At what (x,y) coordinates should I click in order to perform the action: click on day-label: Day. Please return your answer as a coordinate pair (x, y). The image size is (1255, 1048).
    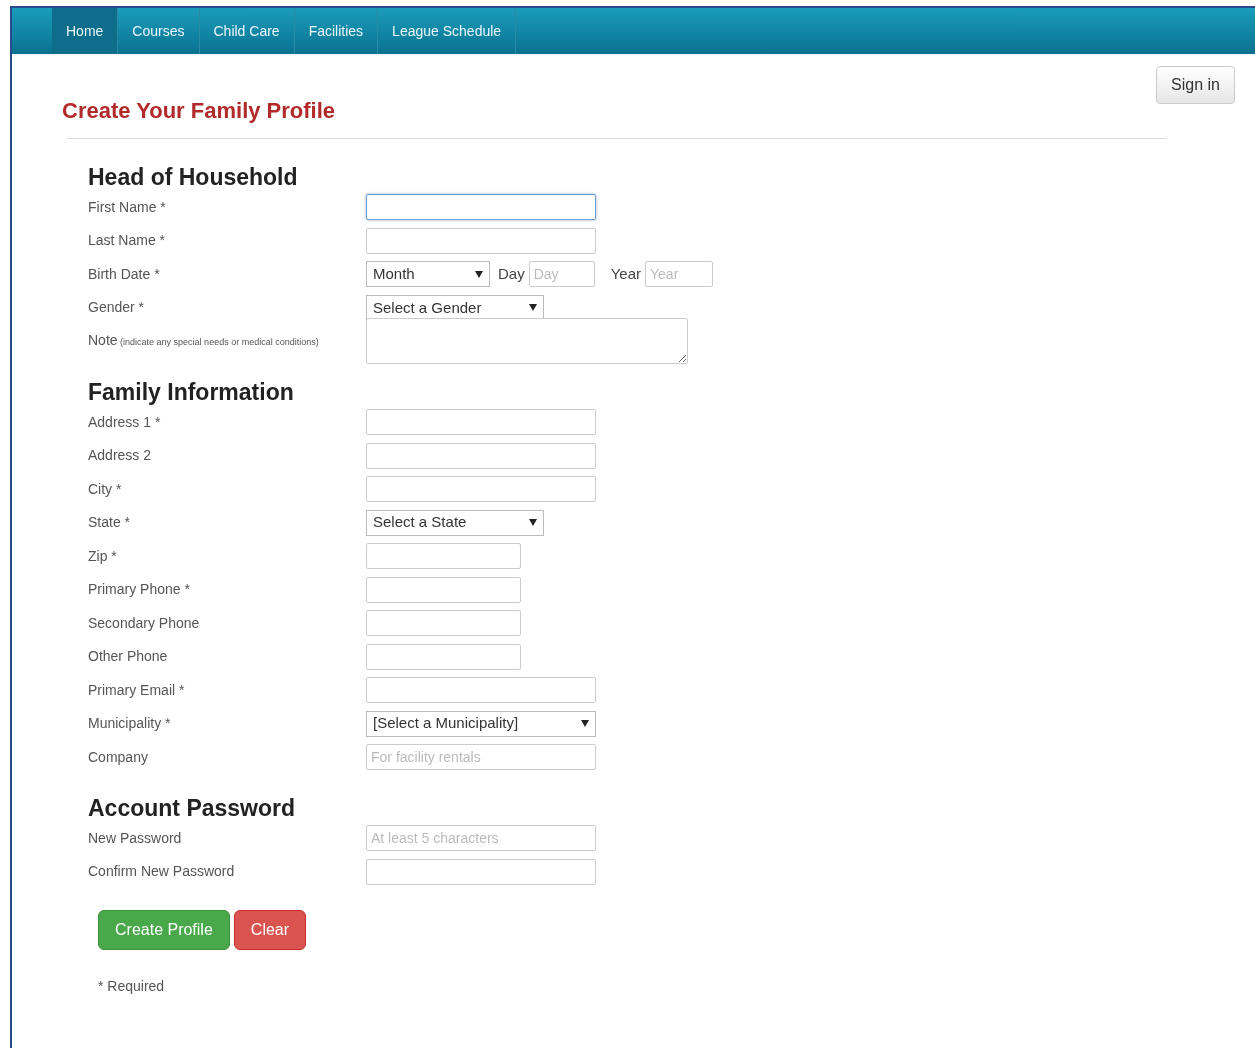
    Looking at the image, I should click on (511, 274).